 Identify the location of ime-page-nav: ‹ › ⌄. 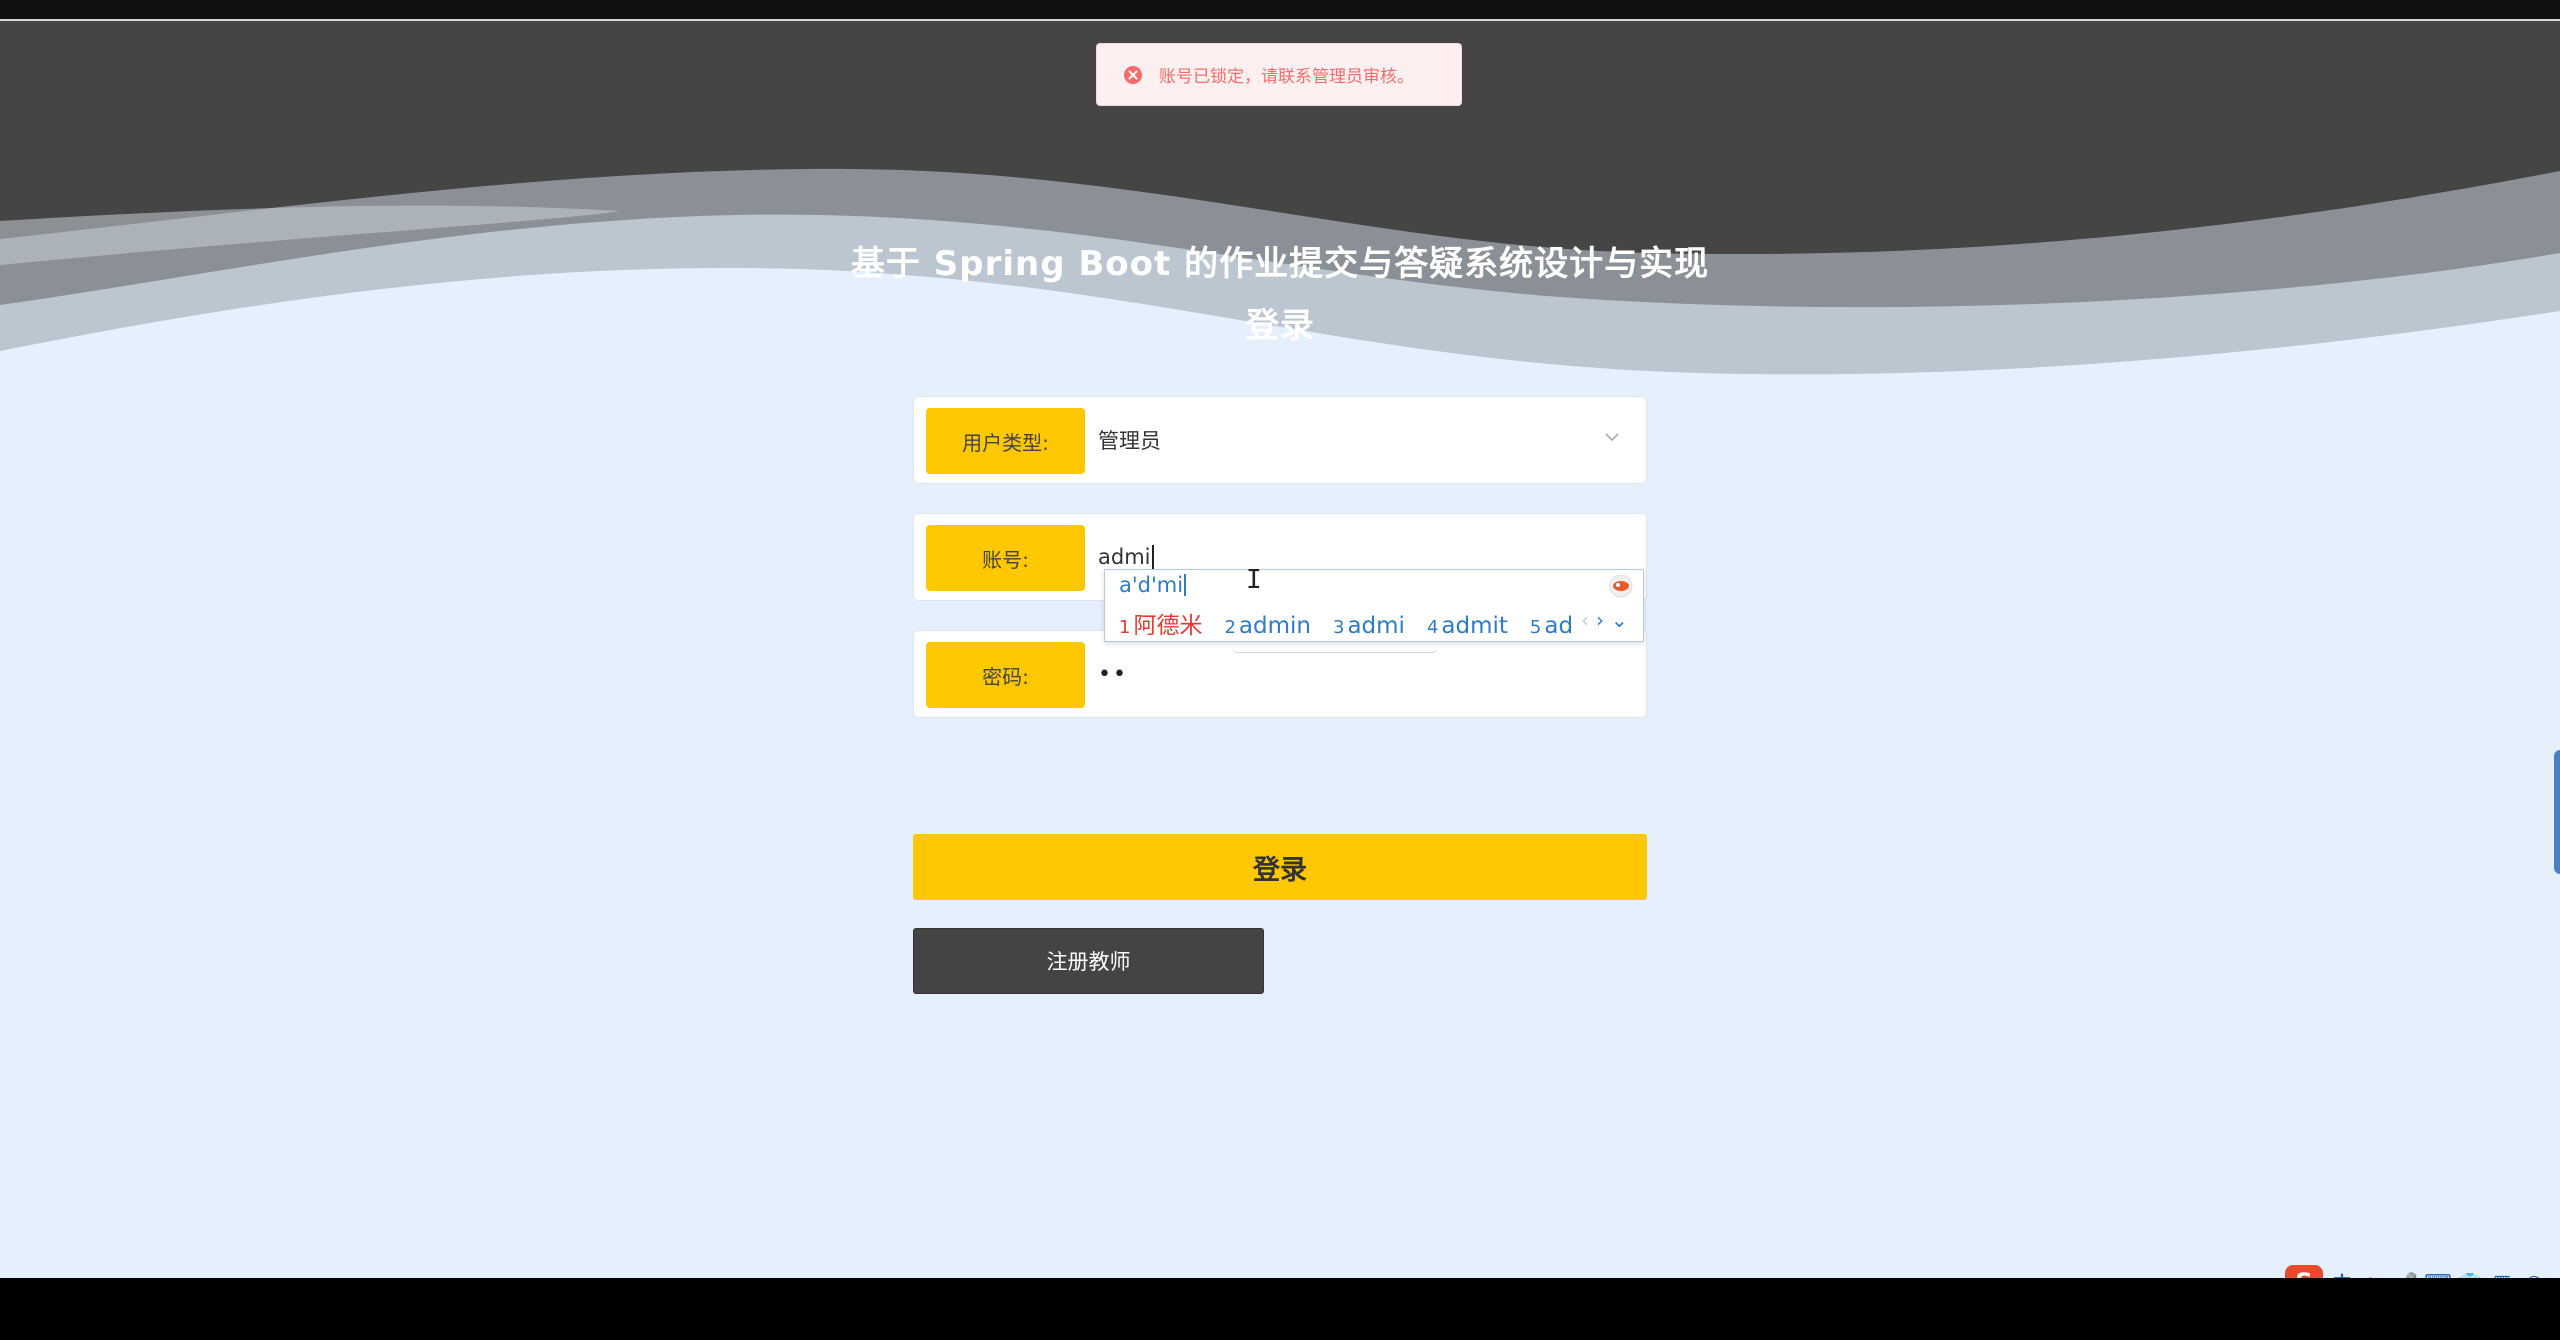
(1604, 620).